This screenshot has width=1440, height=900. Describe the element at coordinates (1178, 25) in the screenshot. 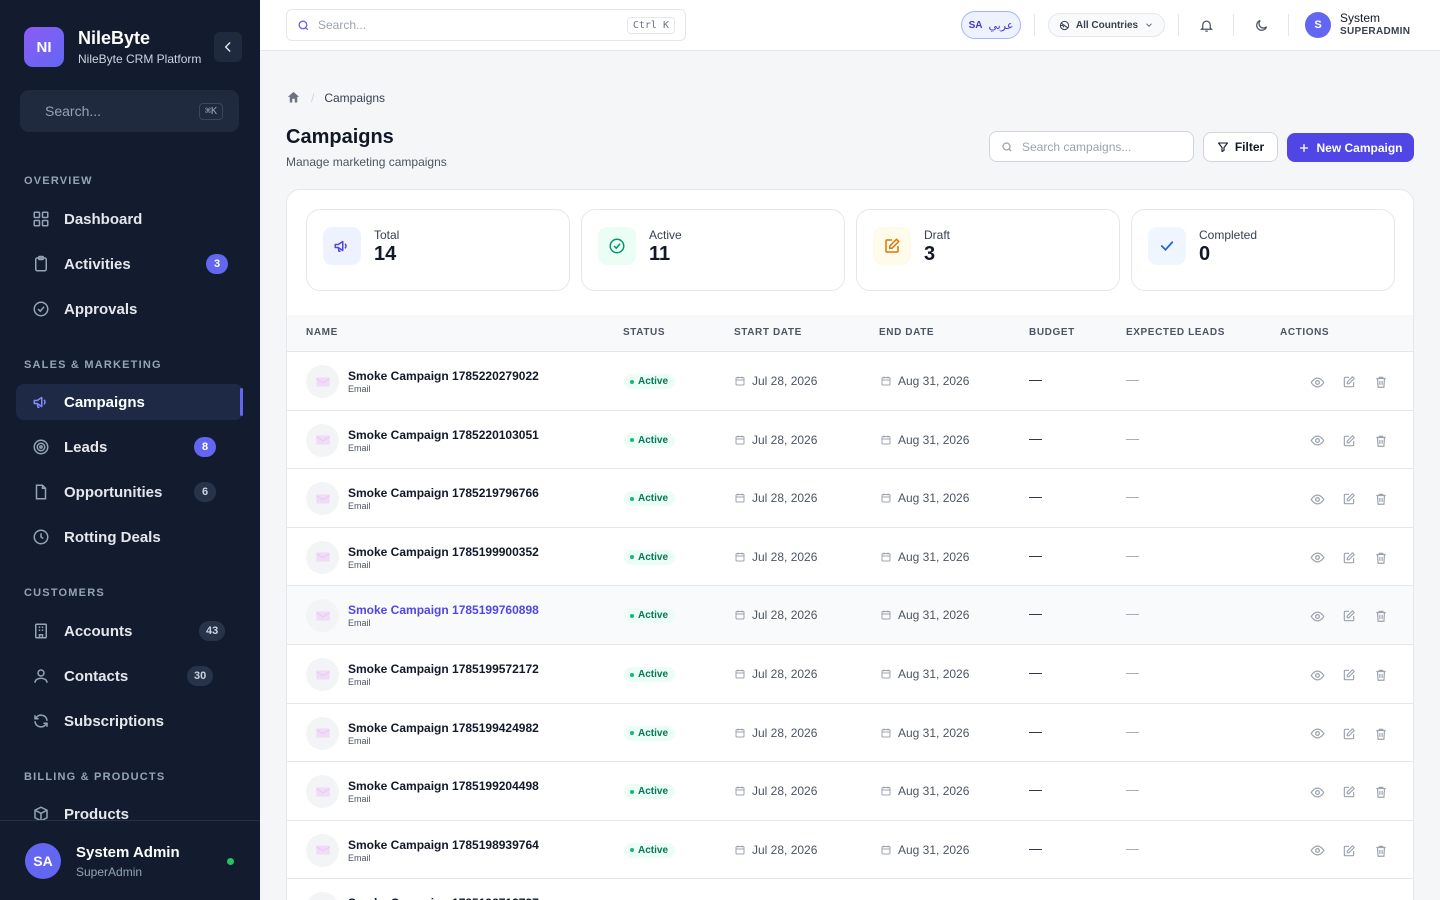

I see `divider` at that location.